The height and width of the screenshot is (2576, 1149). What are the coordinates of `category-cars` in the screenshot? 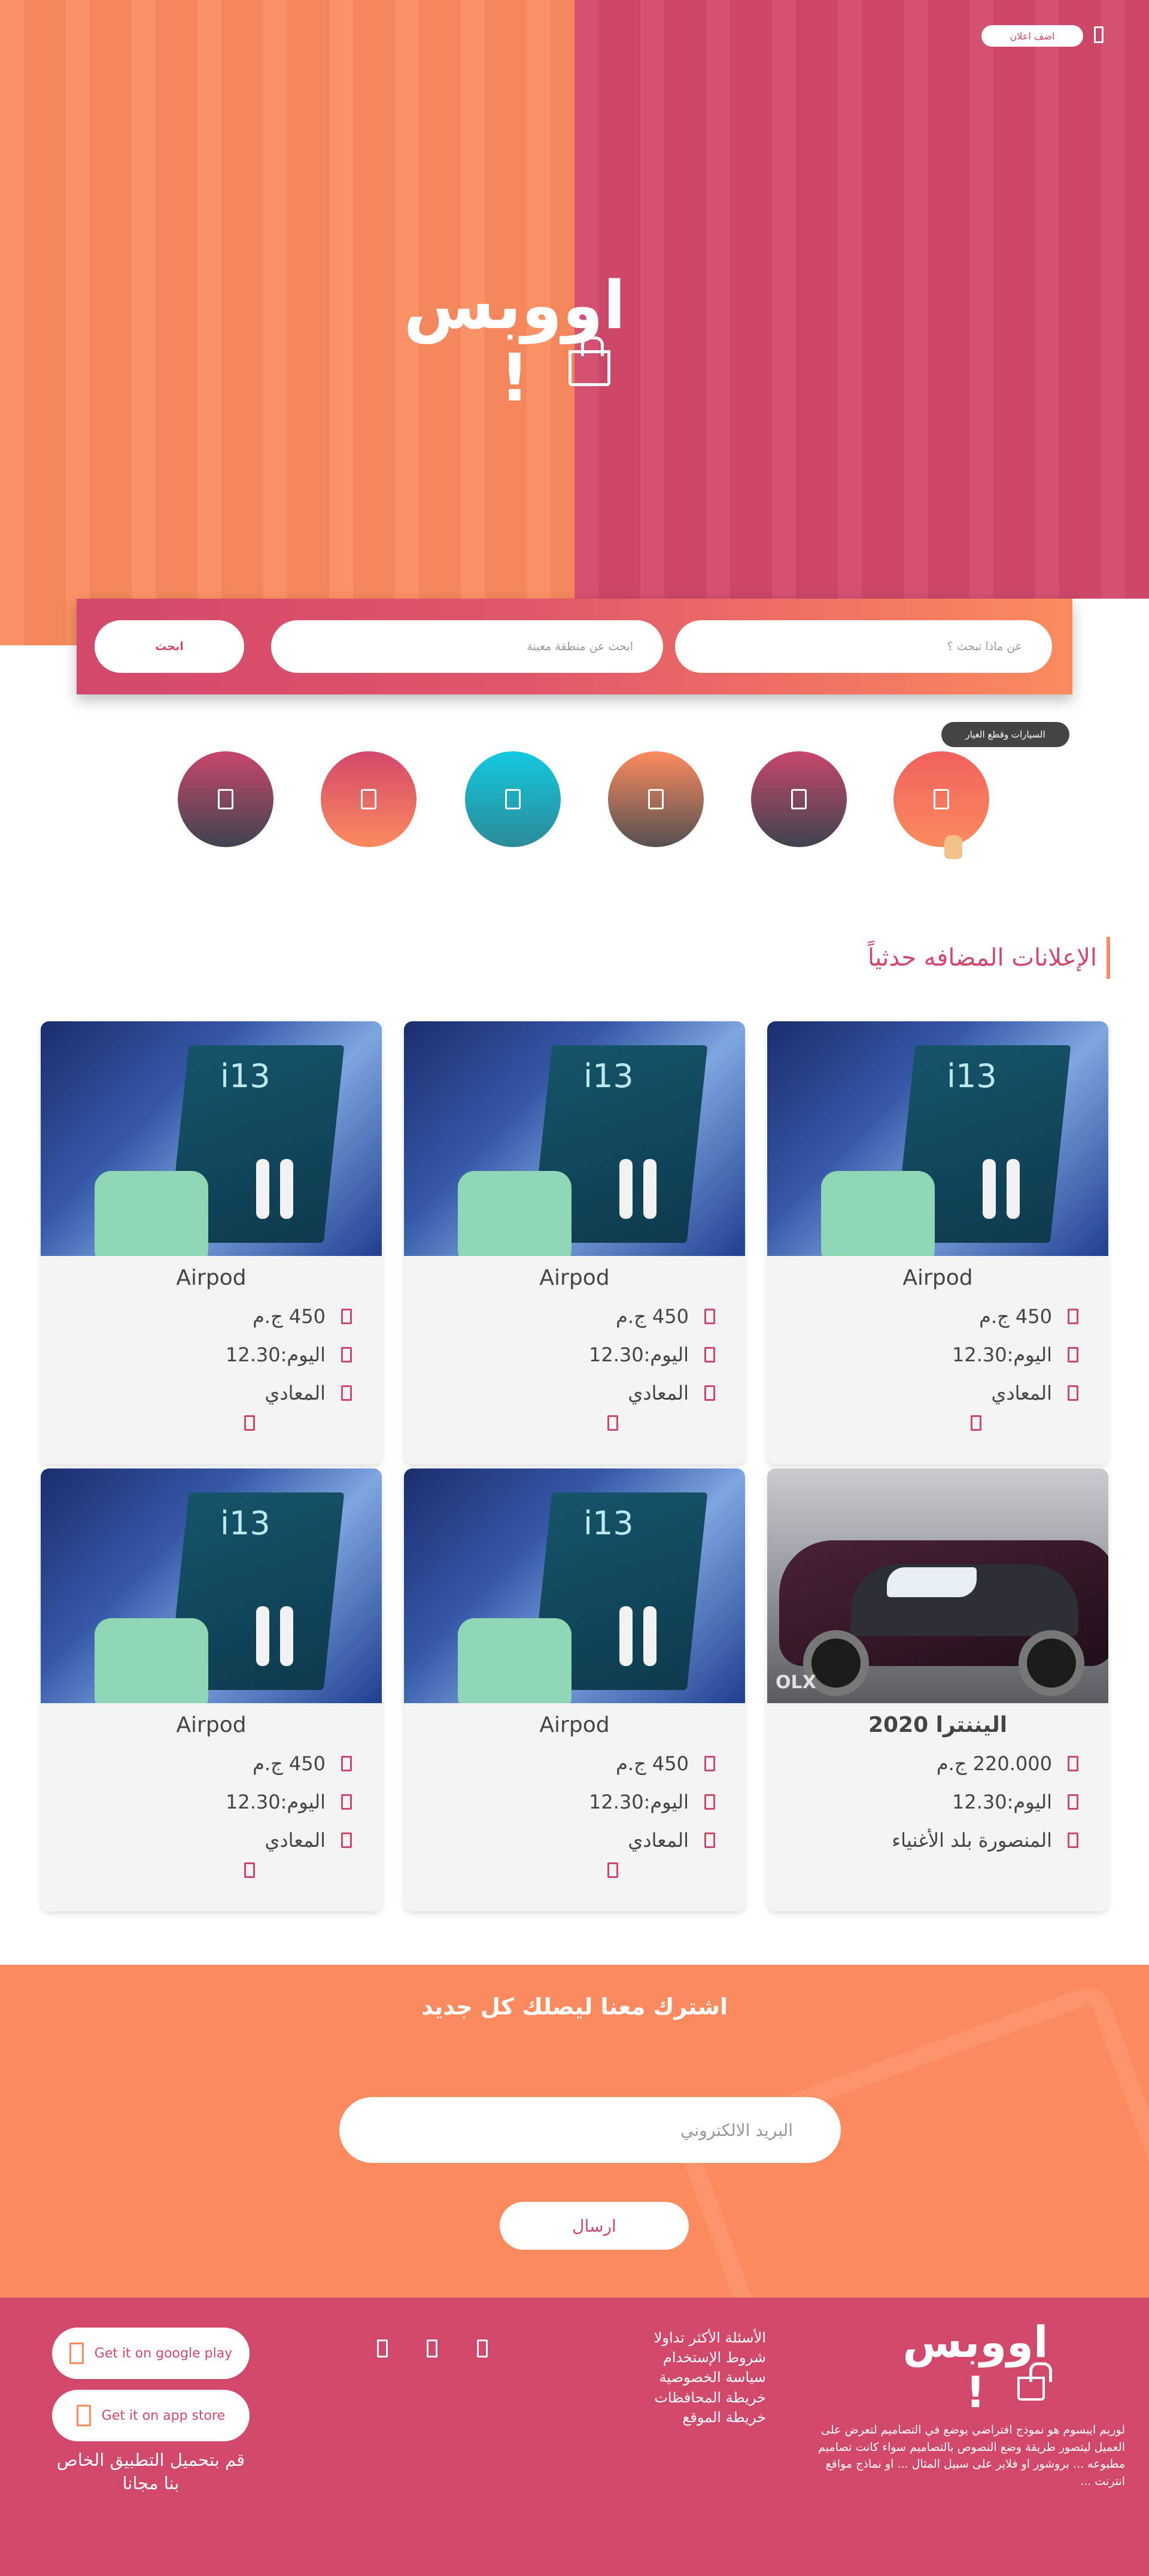 It's located at (941, 799).